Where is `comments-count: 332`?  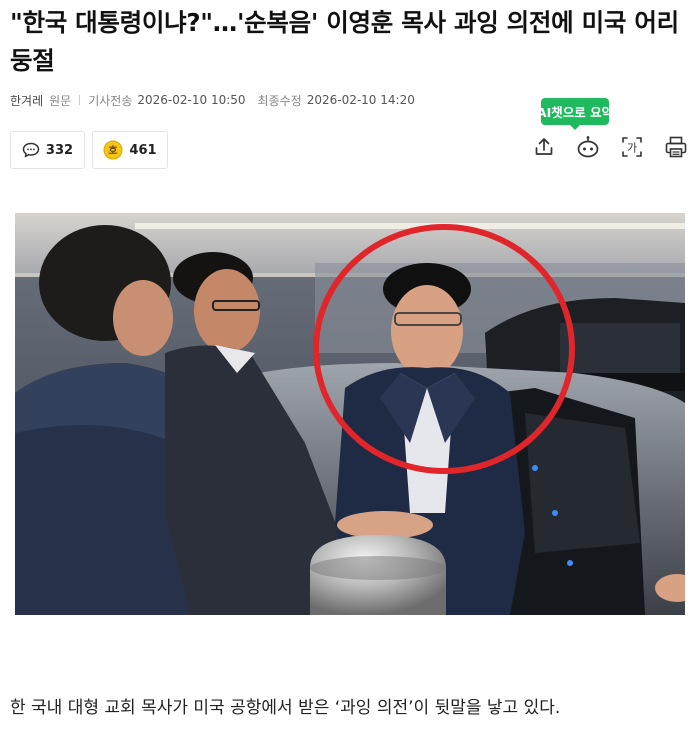 comments-count: 332 is located at coordinates (59, 150).